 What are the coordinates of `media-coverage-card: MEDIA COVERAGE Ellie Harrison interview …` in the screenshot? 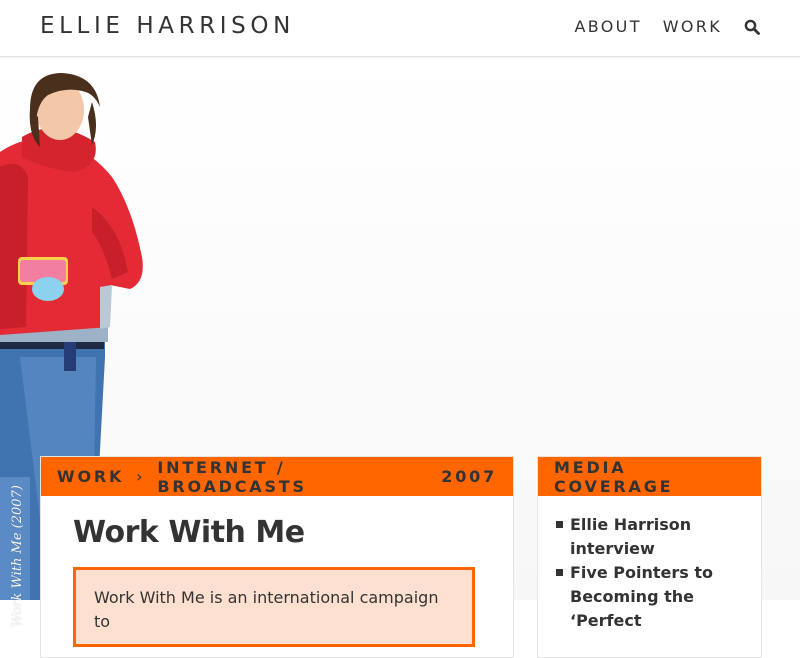 It's located at (649, 557).